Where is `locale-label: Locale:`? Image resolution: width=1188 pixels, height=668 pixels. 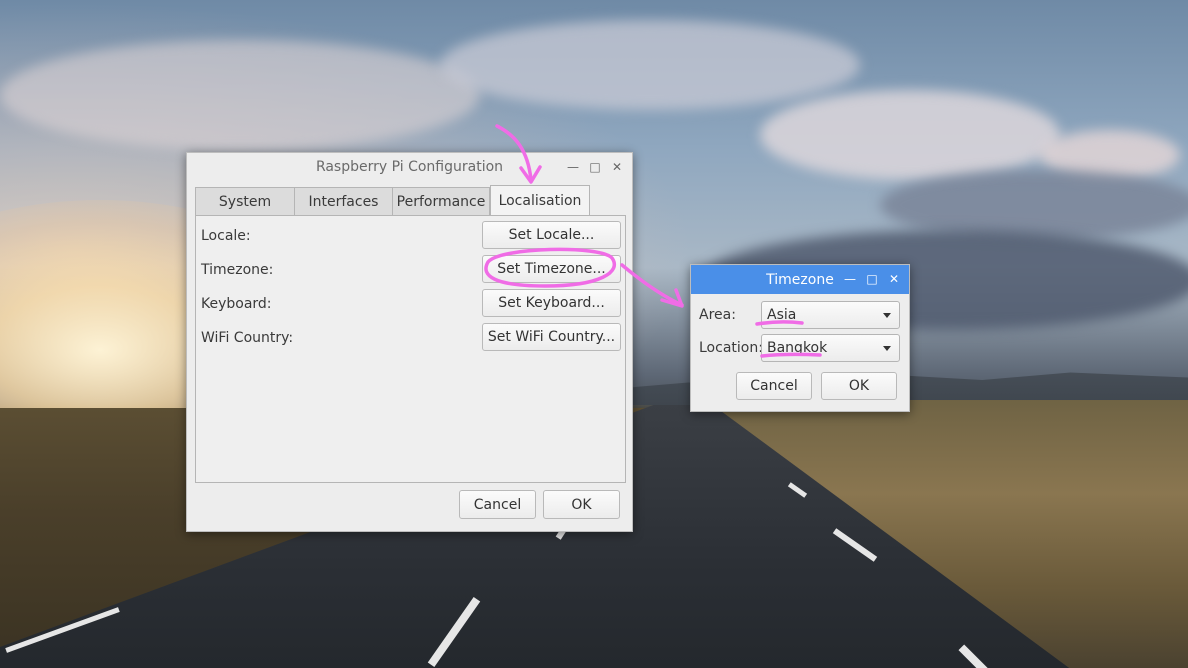
locale-label: Locale: is located at coordinates (226, 236).